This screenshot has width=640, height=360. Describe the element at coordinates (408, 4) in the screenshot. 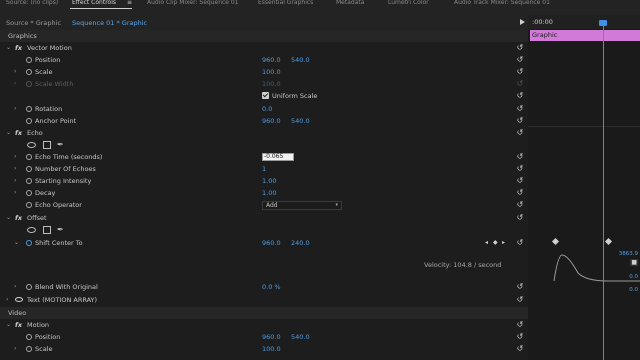

I see `tab-lumetri-color: Lumetri Color` at that location.